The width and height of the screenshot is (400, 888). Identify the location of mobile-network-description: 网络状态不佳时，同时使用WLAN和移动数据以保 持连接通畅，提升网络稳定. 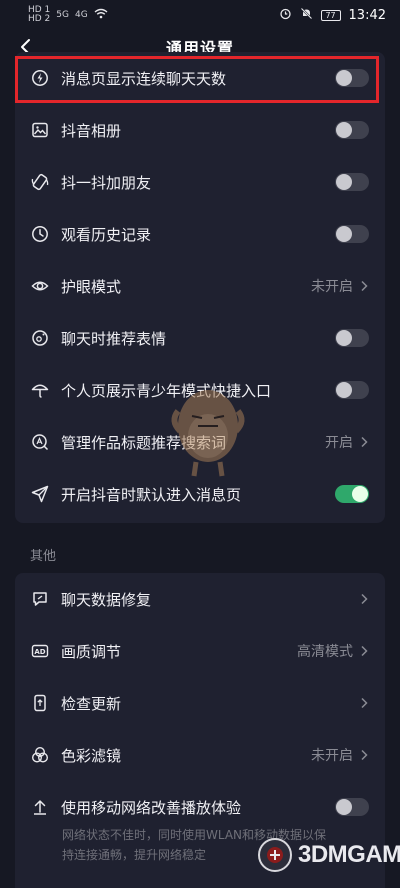
(222, 845).